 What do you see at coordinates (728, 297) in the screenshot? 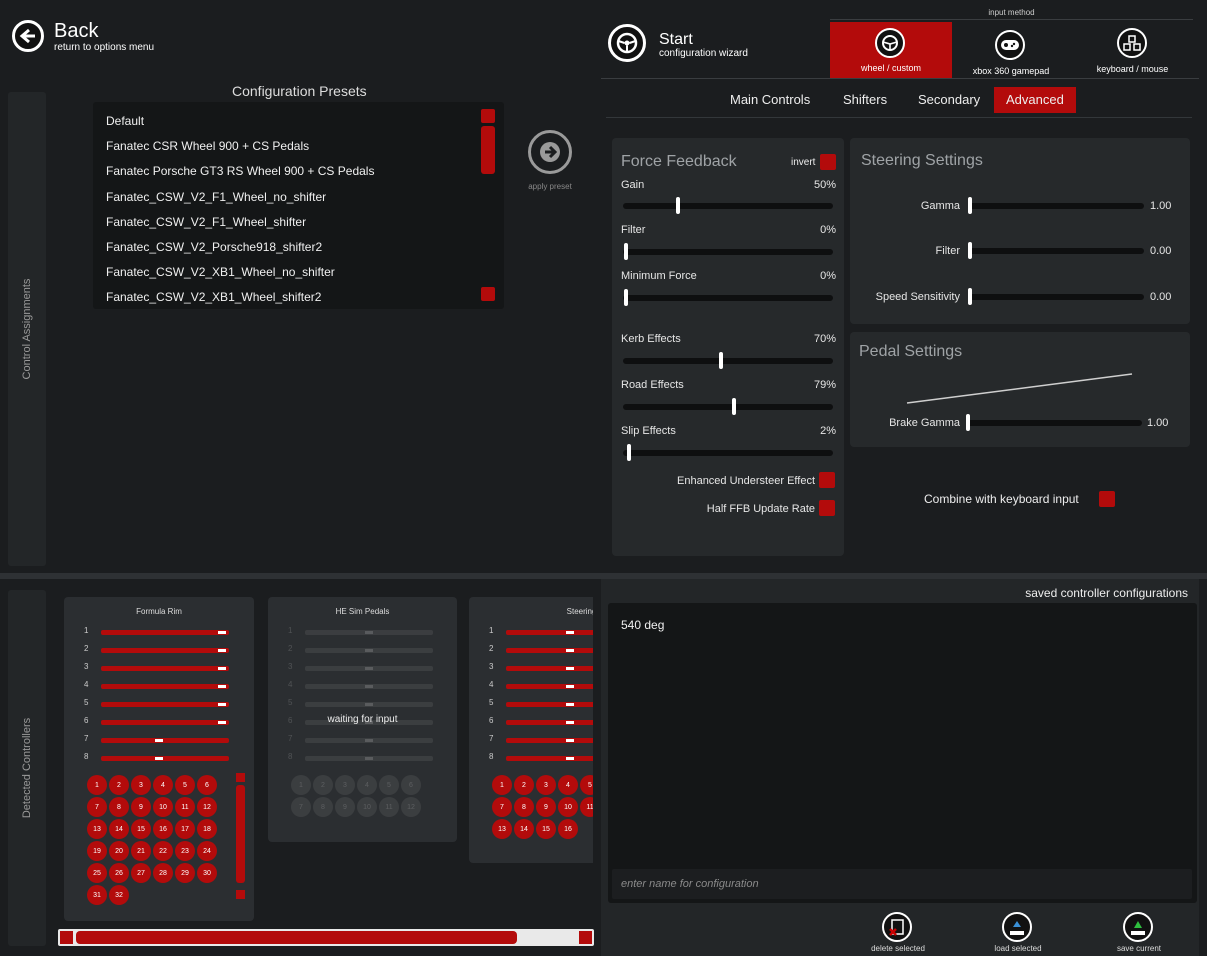
I see `minimum-force-slider` at bounding box center [728, 297].